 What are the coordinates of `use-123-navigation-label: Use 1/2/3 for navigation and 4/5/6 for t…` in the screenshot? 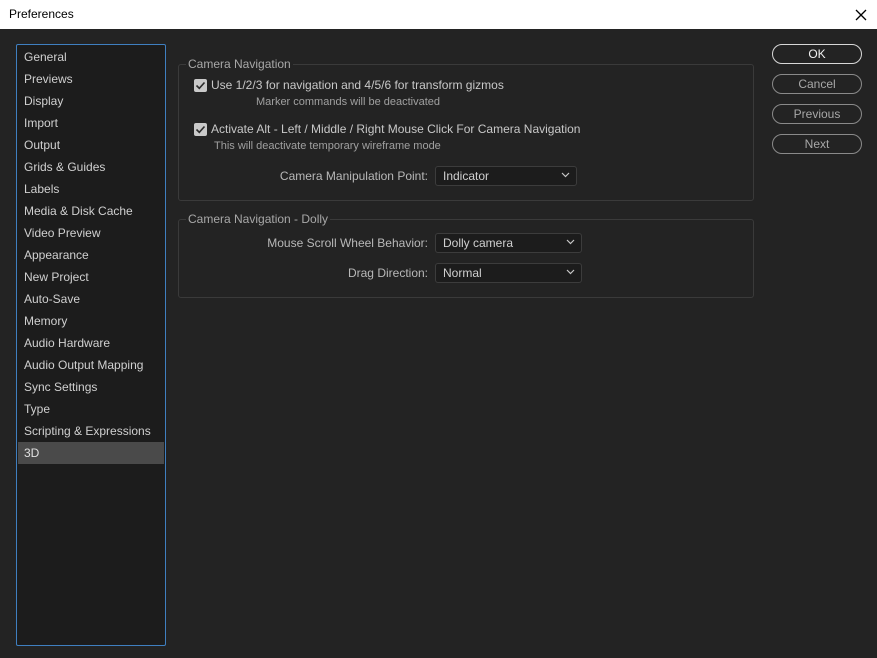 It's located at (357, 85).